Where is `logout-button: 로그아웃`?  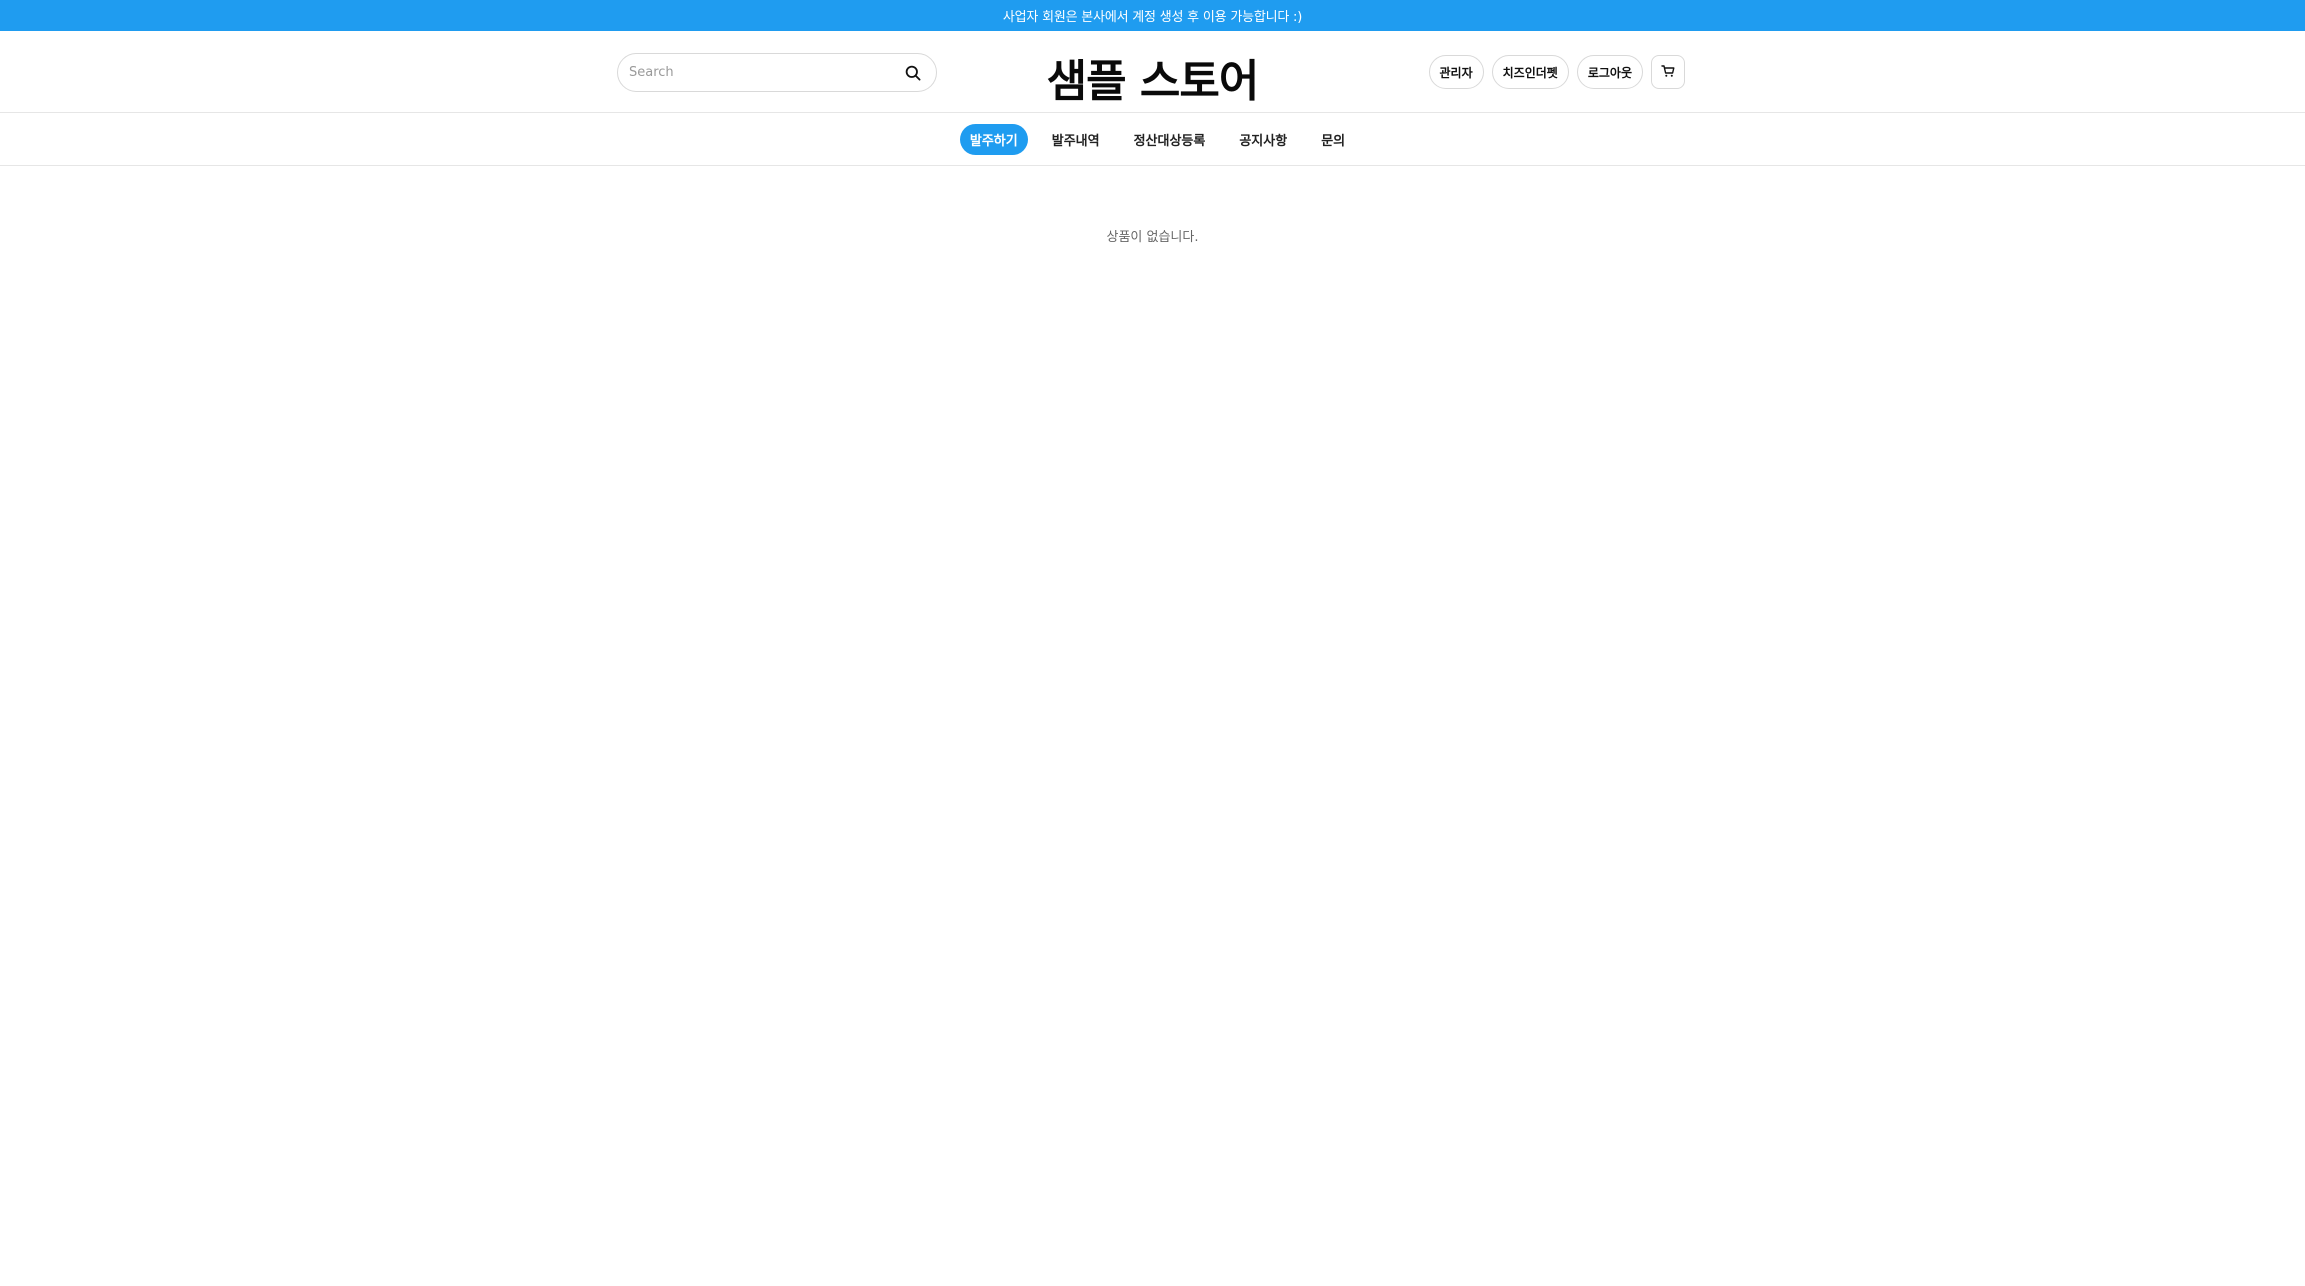 logout-button: 로그아웃 is located at coordinates (1609, 72).